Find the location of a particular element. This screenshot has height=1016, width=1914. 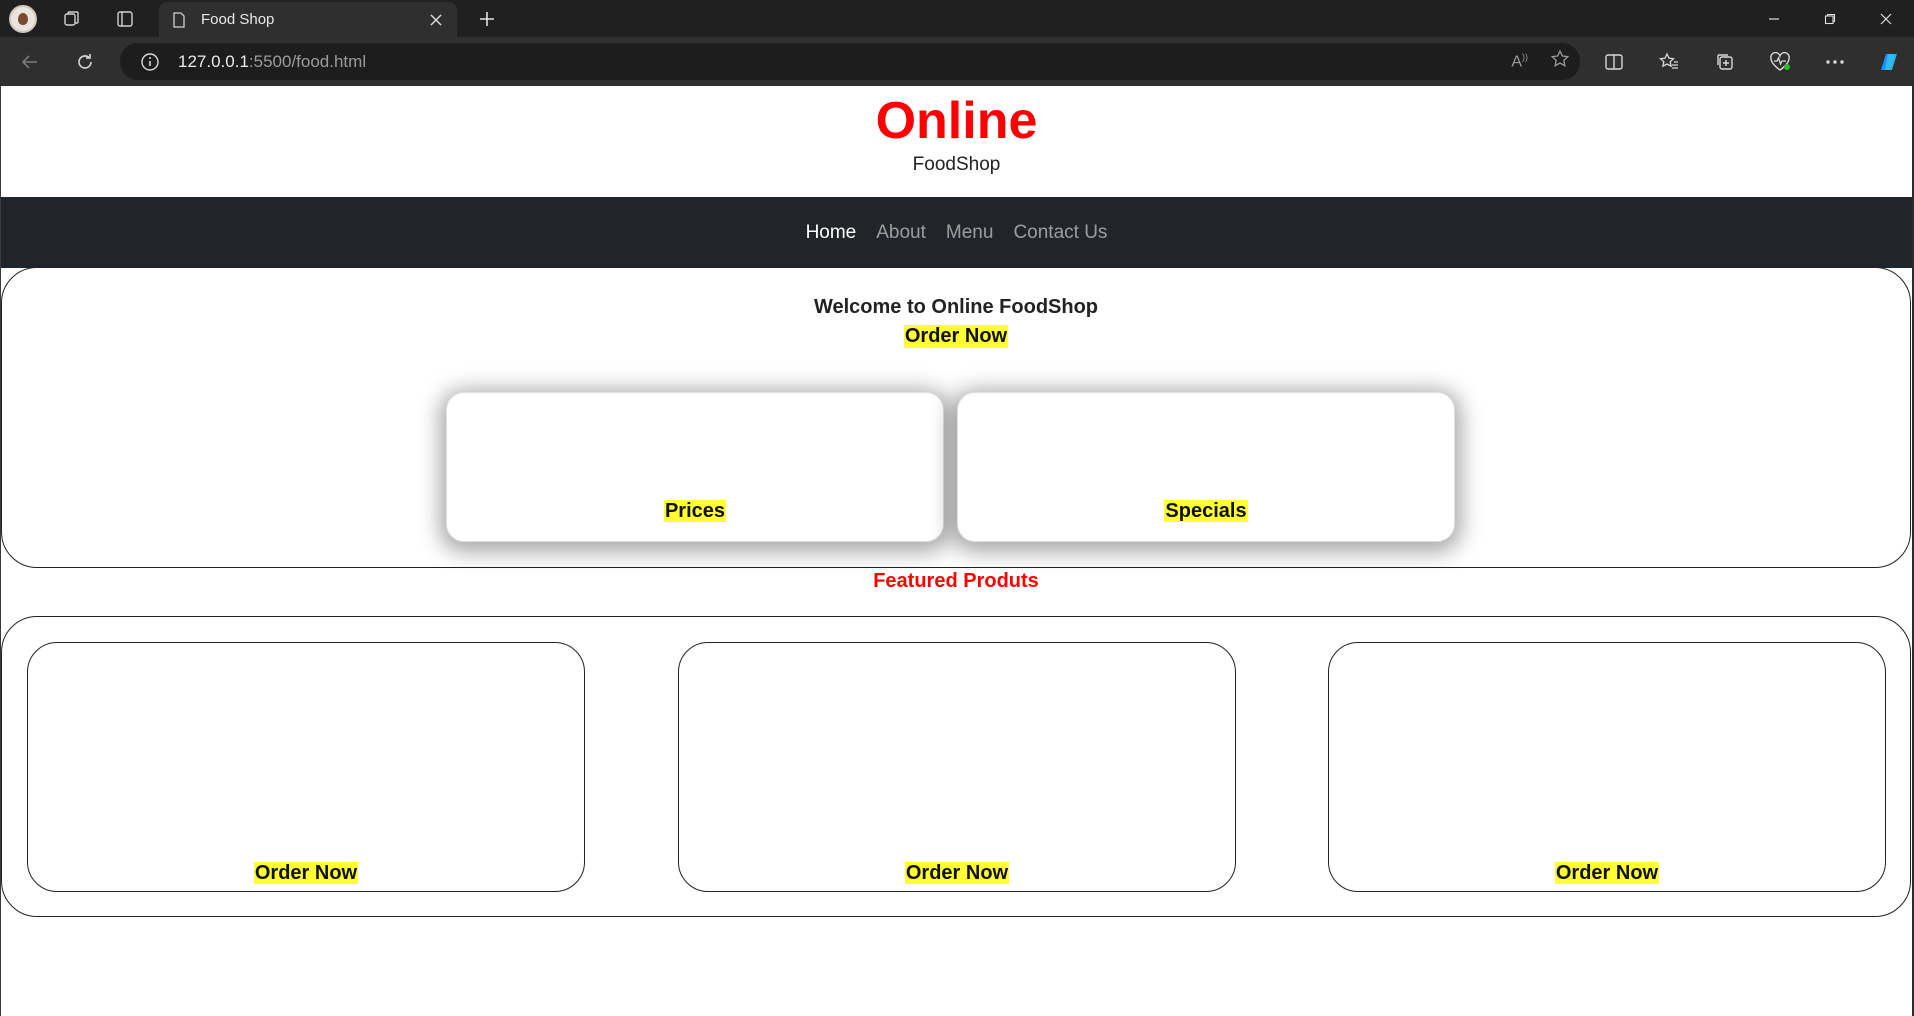

nav-about: About is located at coordinates (901, 233).